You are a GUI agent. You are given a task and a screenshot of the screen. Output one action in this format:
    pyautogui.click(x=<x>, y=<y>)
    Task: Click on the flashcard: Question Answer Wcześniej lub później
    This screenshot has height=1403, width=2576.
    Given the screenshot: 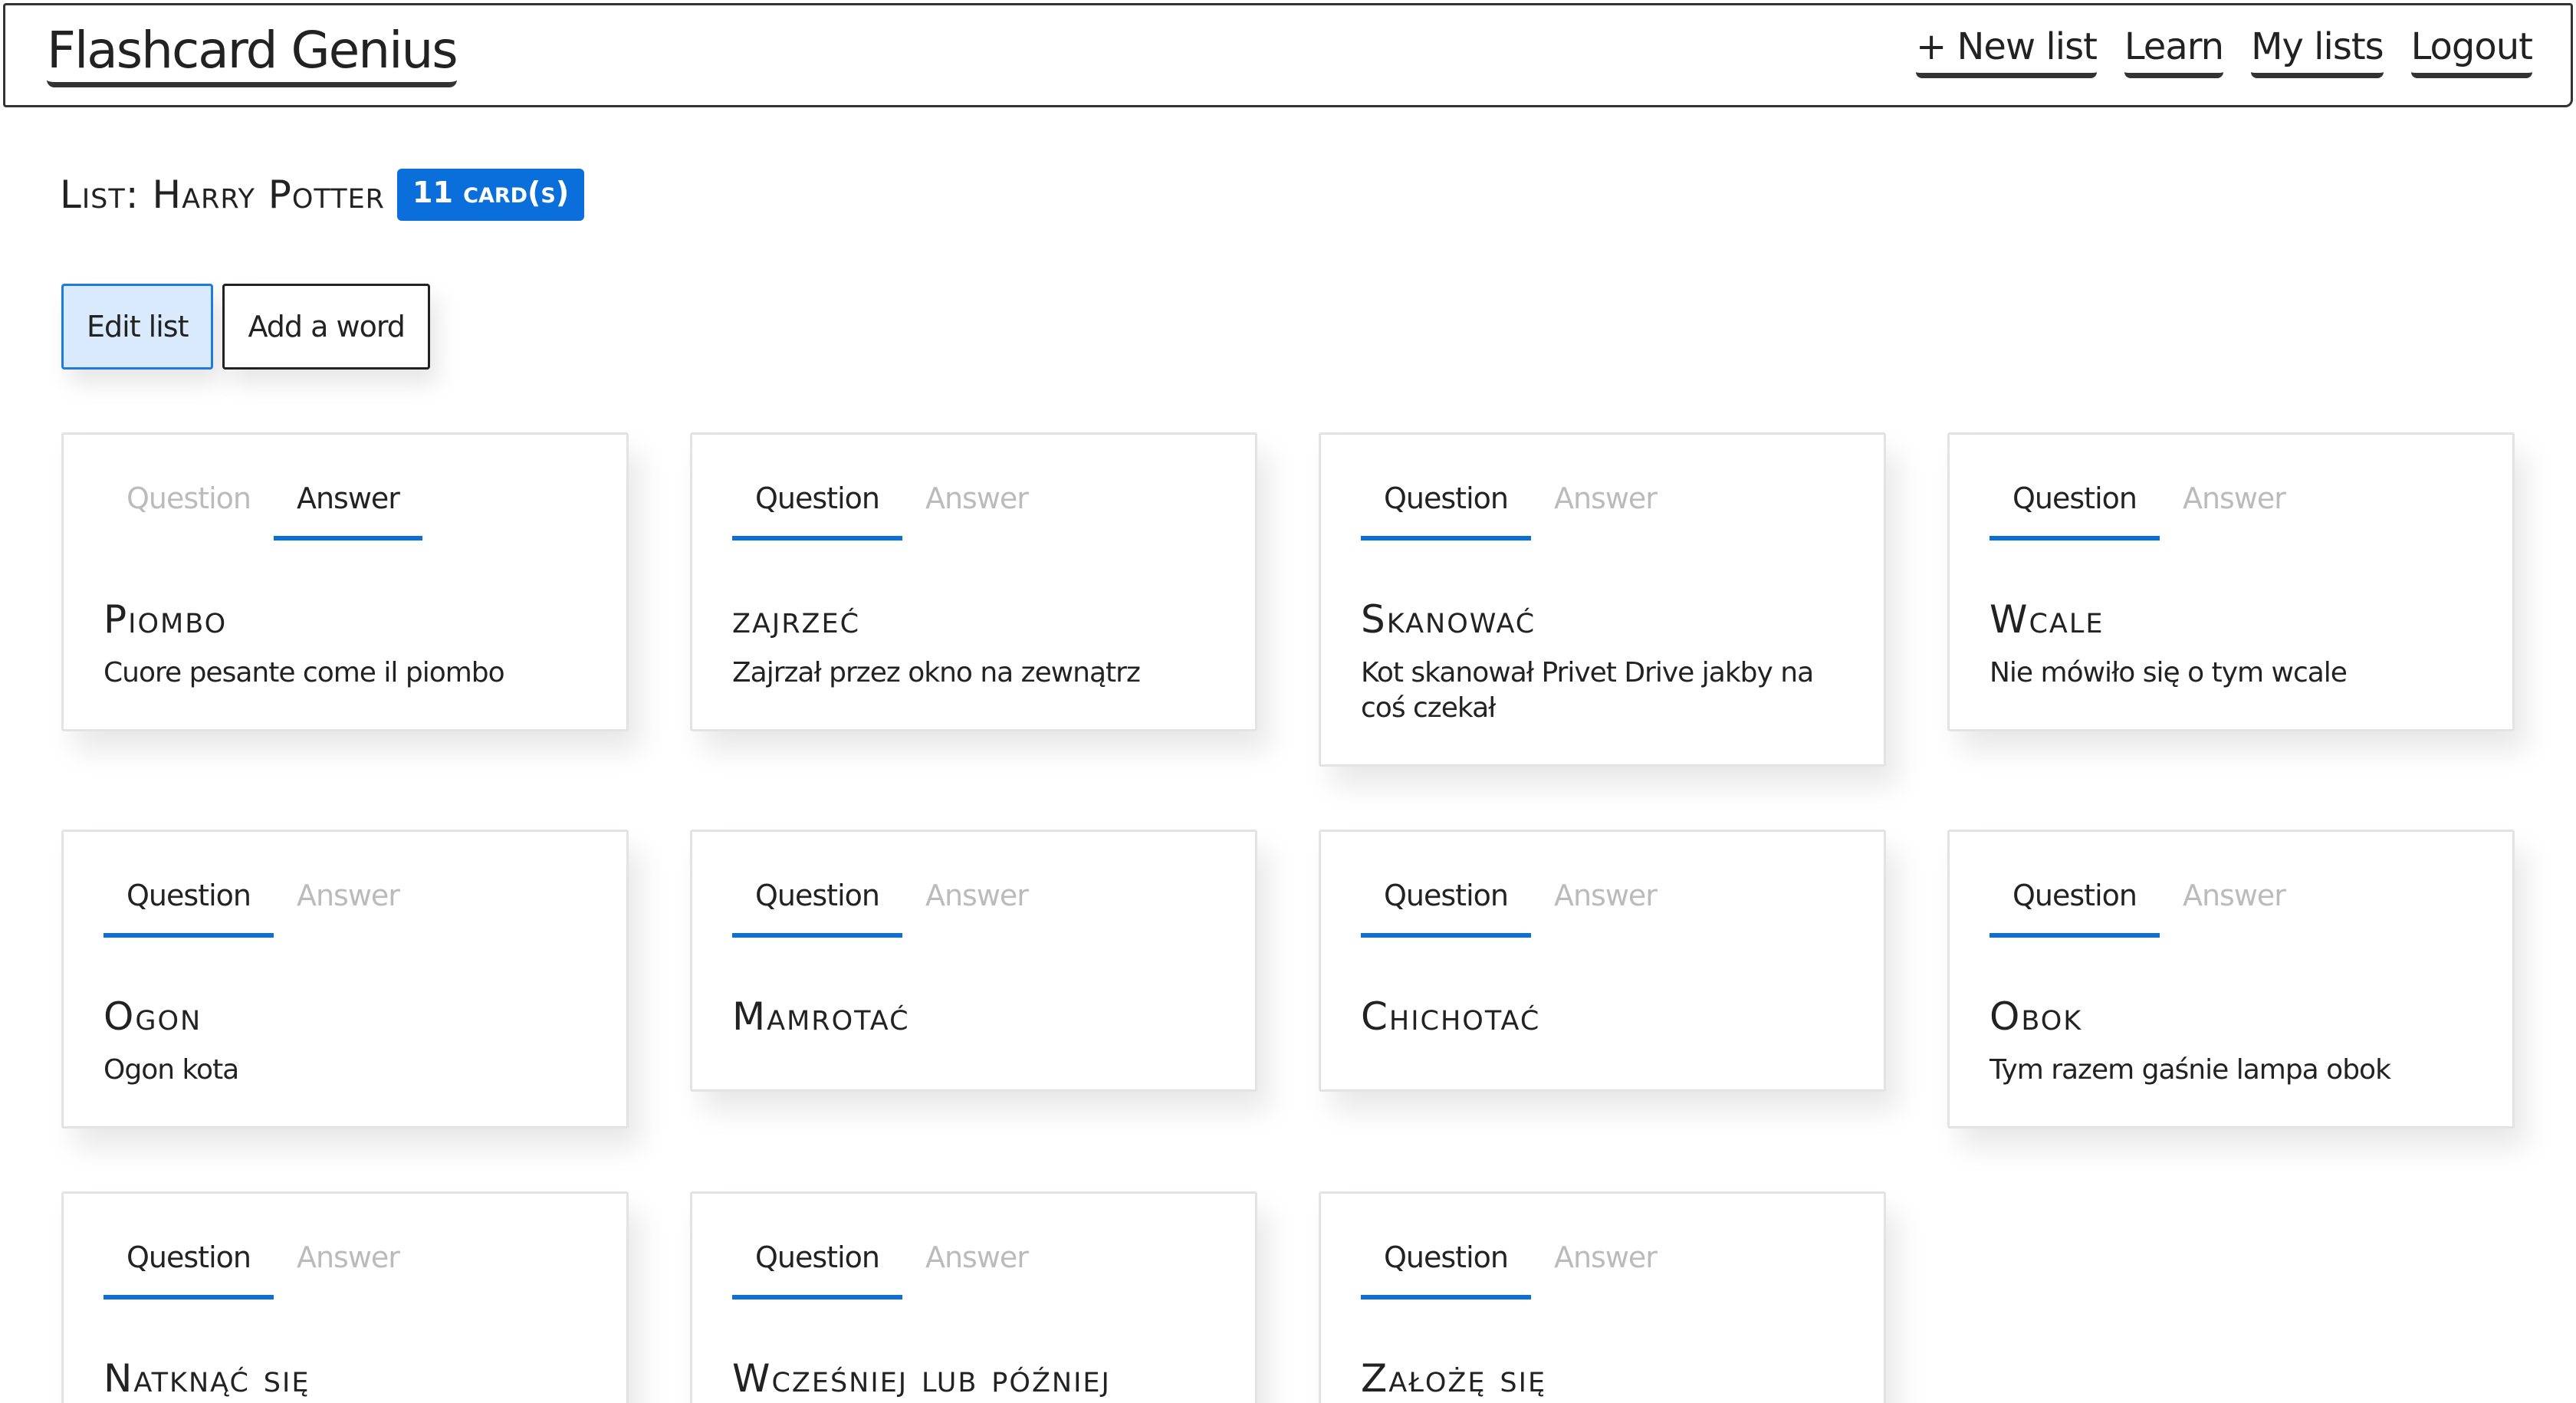 What is the action you would take?
    pyautogui.click(x=974, y=1297)
    